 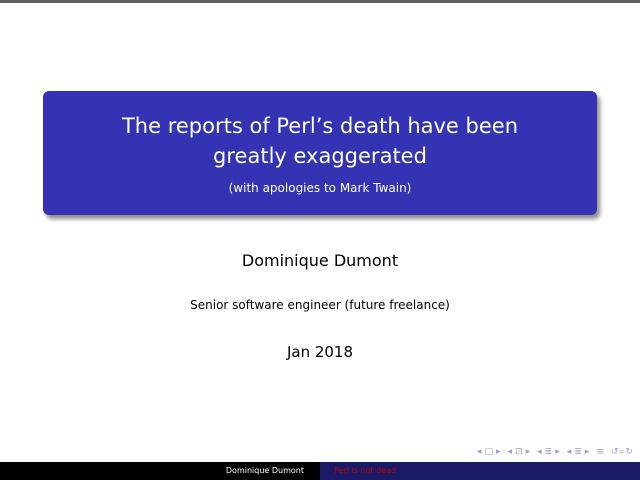 I want to click on subsection-icon: ⊡, so click(x=519, y=452).